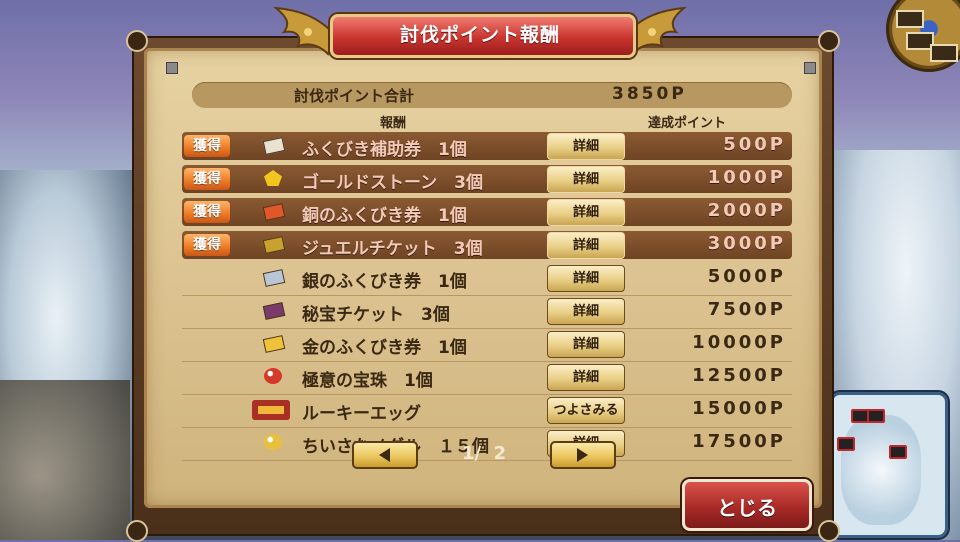 Image resolution: width=960 pixels, height=542 pixels. I want to click on orb-icon, so click(273, 376).